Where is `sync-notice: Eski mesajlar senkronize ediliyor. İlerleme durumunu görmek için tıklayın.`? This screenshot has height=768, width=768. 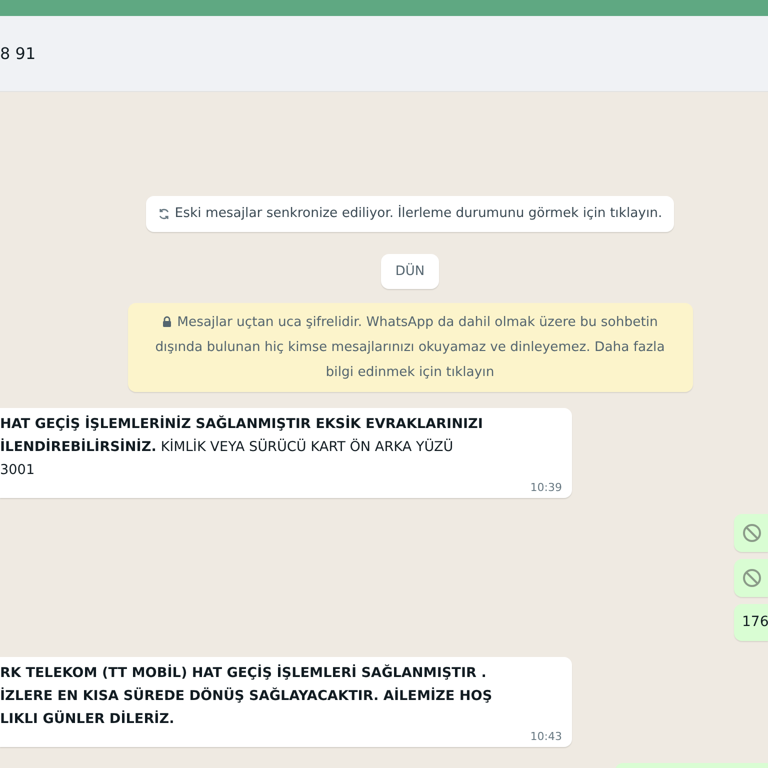 sync-notice: Eski mesajlar senkronize ediliyor. İlerleme durumunu görmek için tıklayın. is located at coordinates (410, 214).